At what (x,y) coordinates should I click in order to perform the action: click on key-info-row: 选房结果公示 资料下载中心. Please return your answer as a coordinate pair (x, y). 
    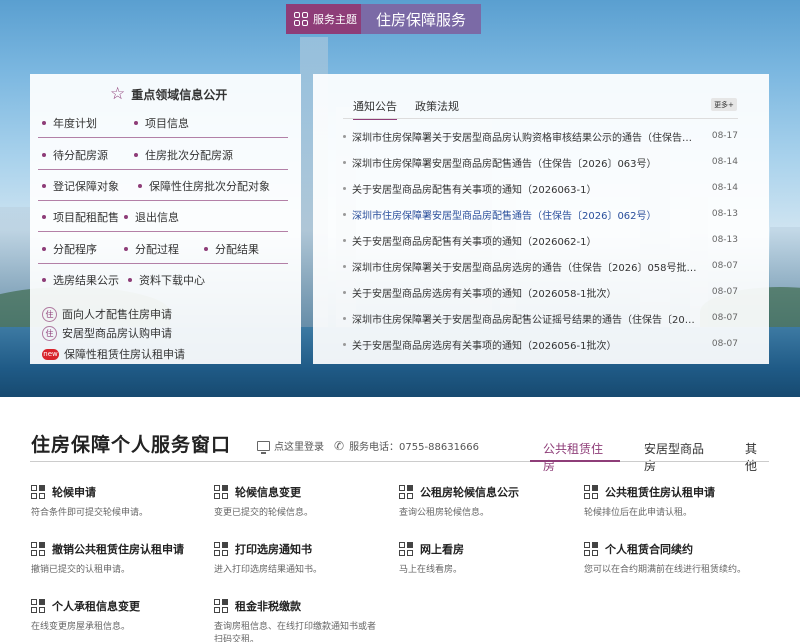
    Looking at the image, I should click on (163, 280).